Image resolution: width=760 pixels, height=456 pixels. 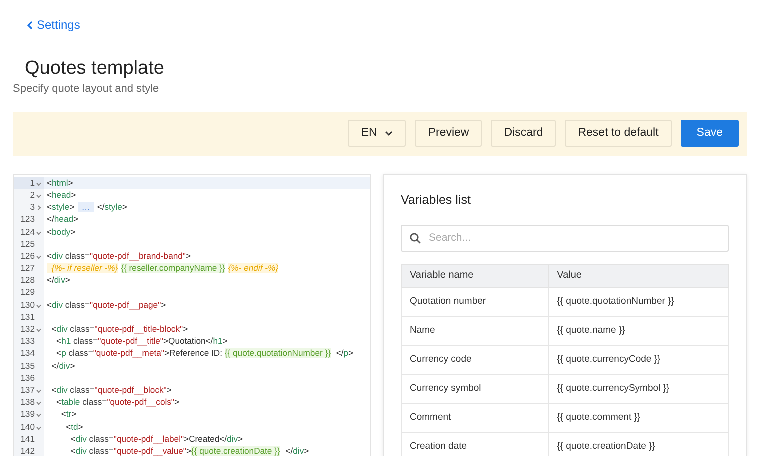 I want to click on table-cell: Currency code, so click(x=475, y=359).